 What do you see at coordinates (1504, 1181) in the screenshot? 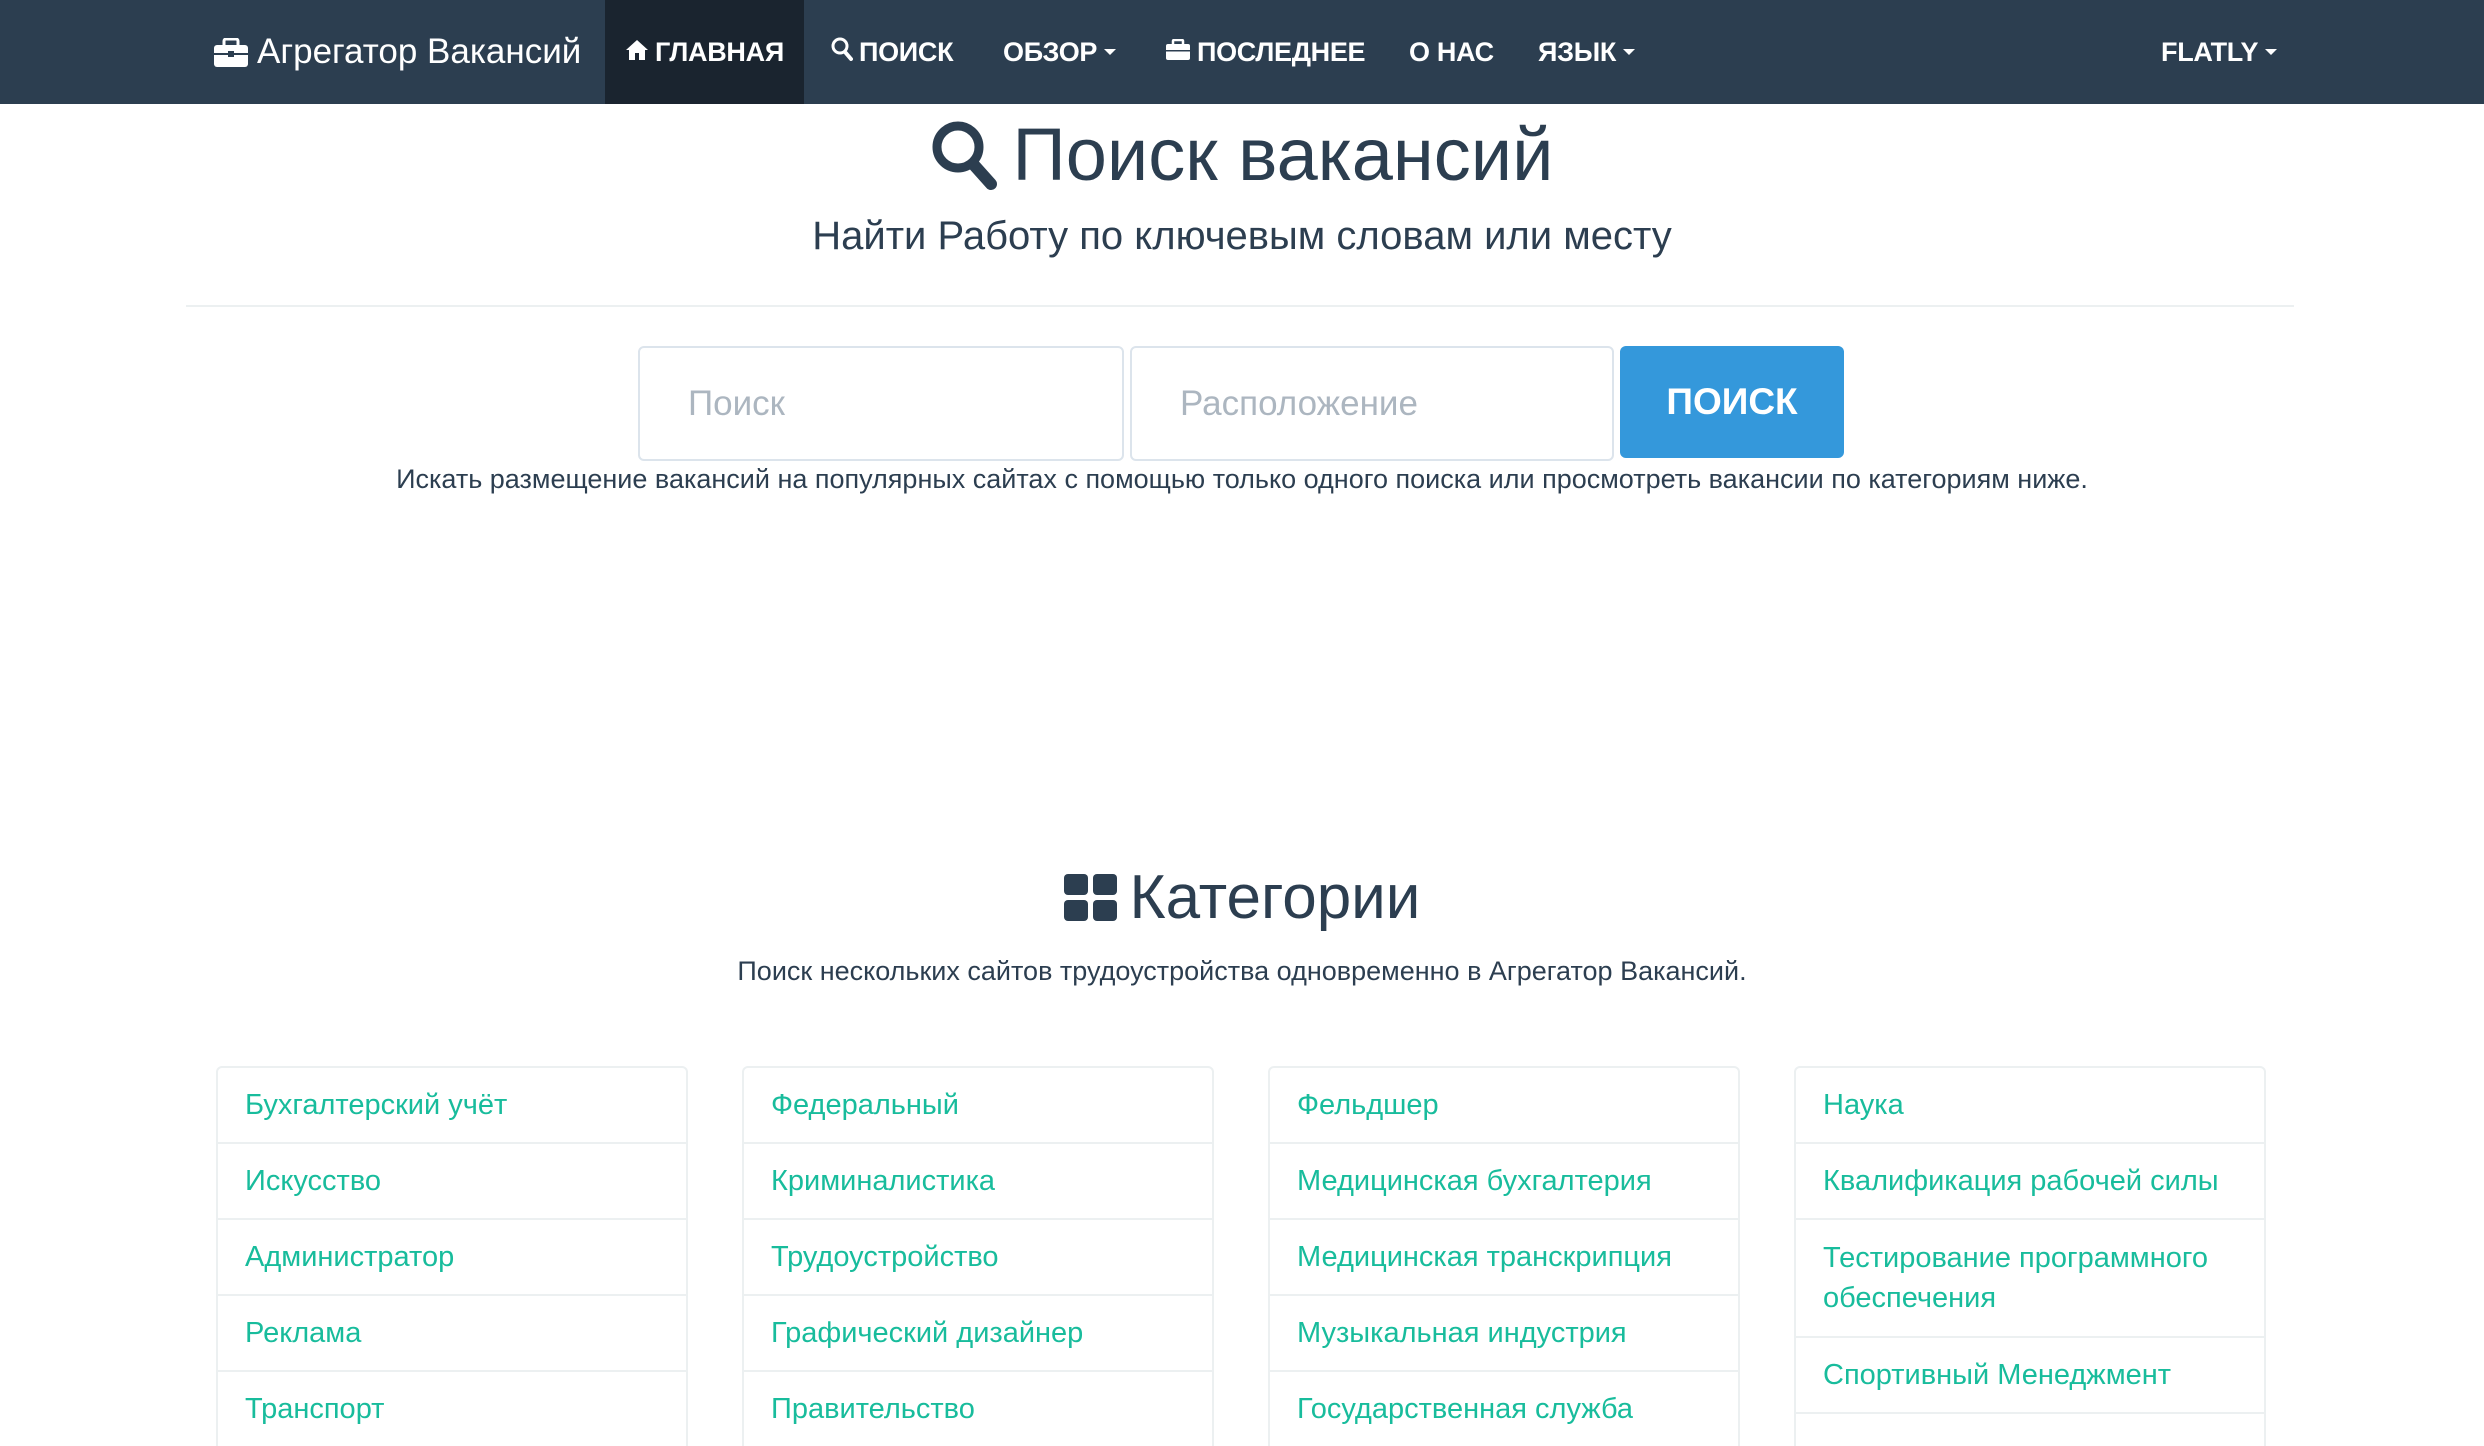
I see `category-link: Медицинская бухгалтерия` at bounding box center [1504, 1181].